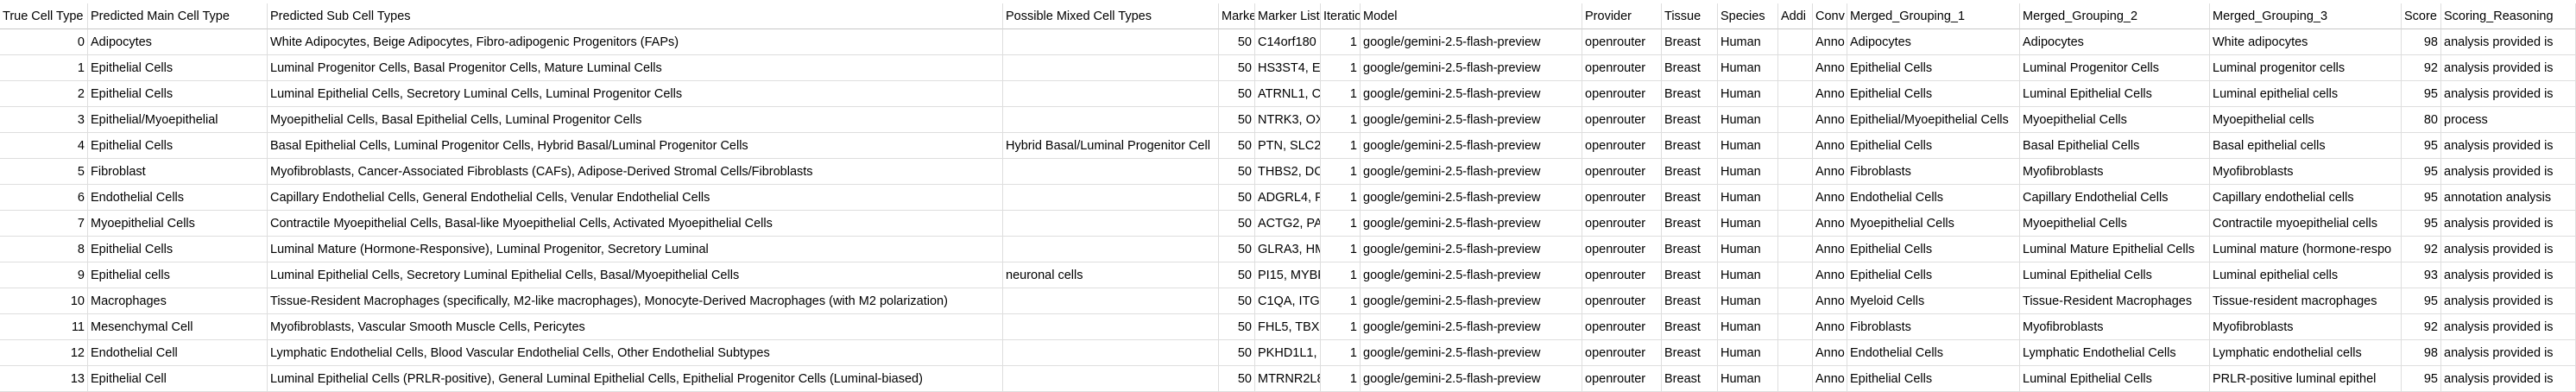 The height and width of the screenshot is (392, 2576). What do you see at coordinates (1288, 16) in the screenshot?
I see `column-header-marker_list: Marker List` at bounding box center [1288, 16].